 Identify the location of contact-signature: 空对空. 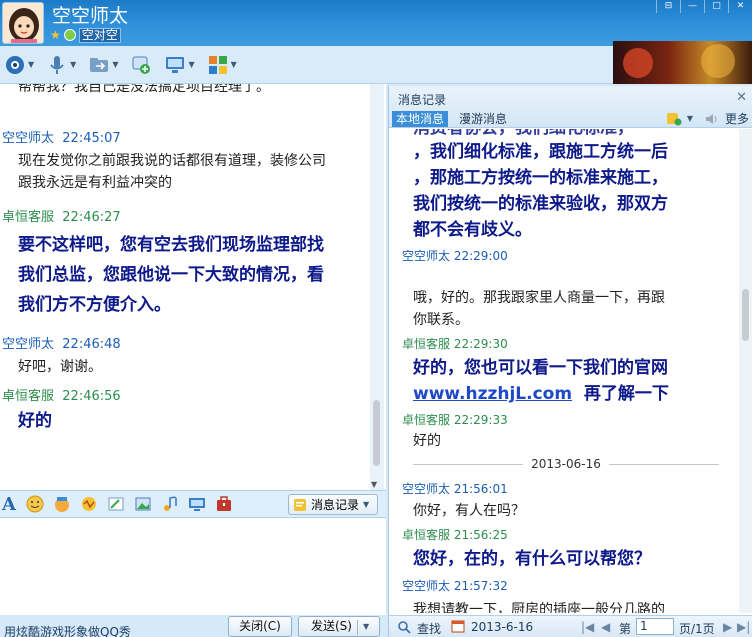
(99, 35).